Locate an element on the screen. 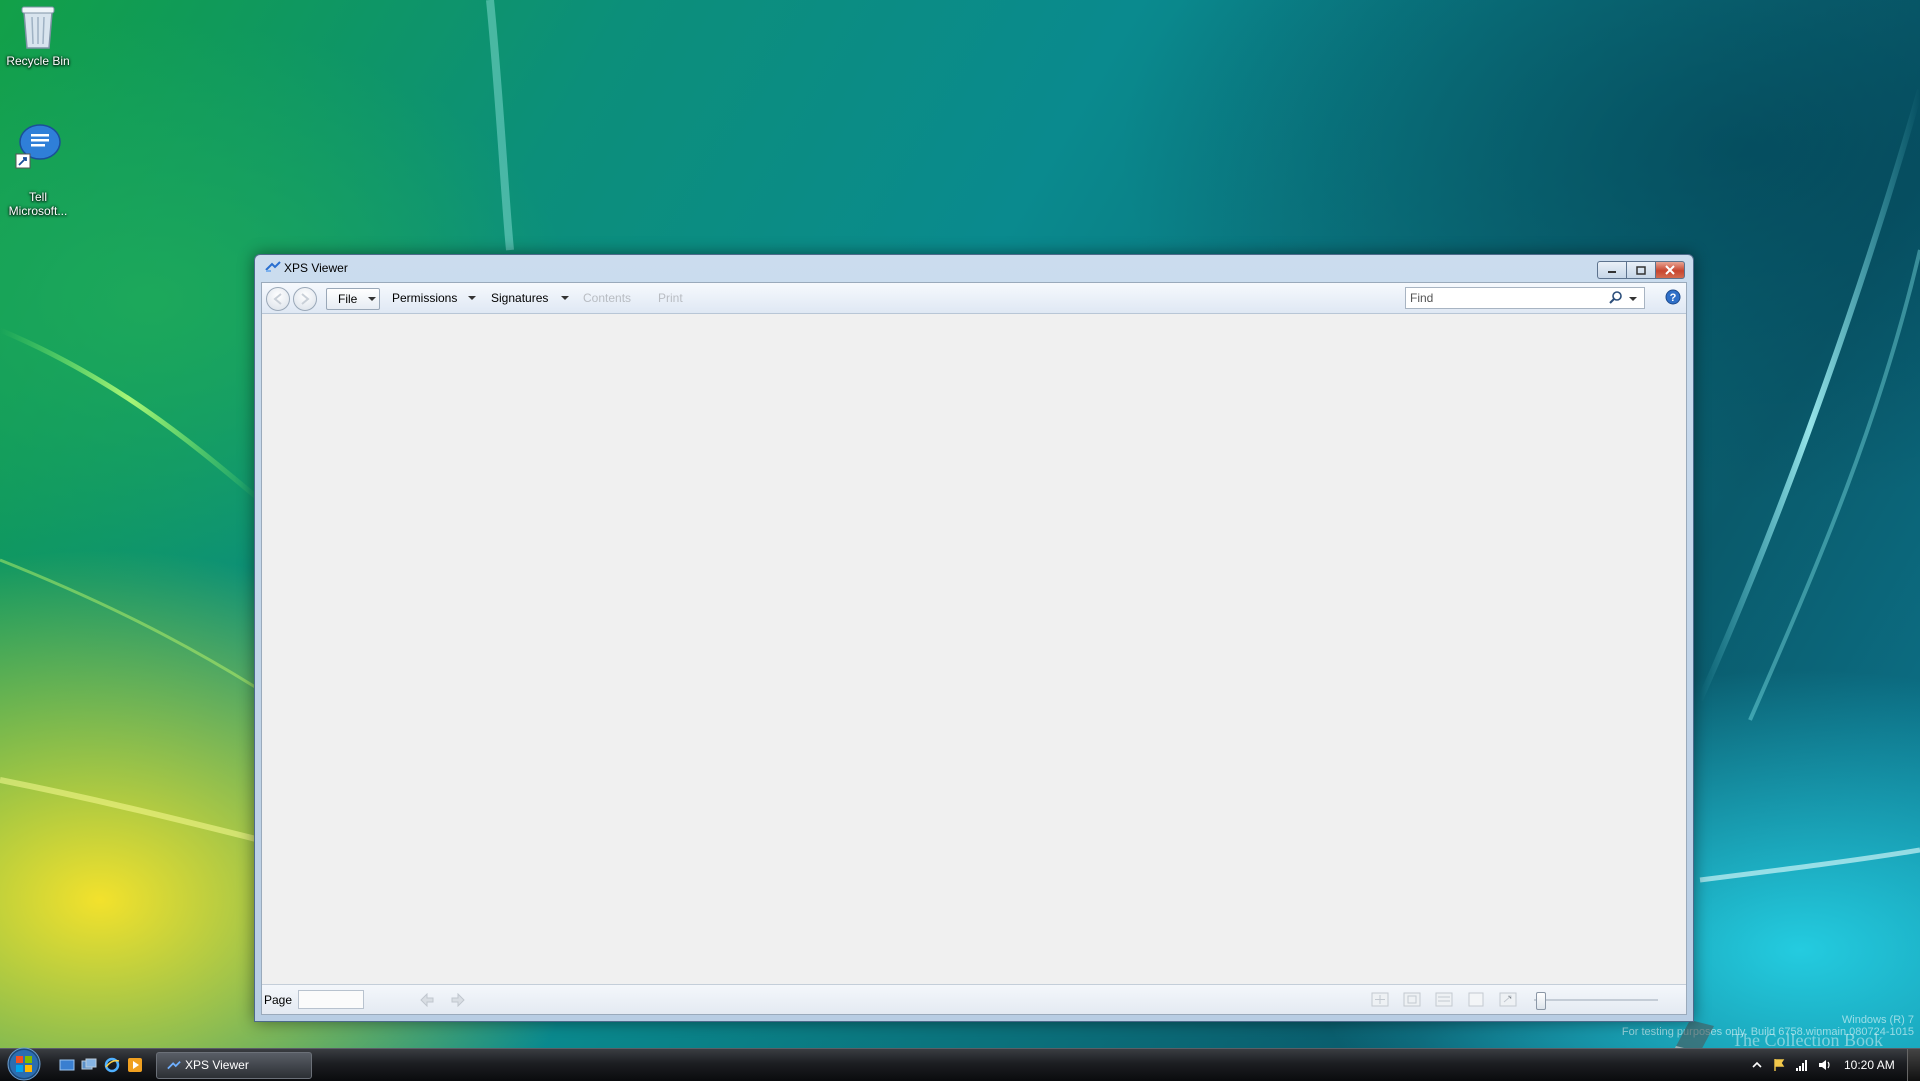 The width and height of the screenshot is (1920, 1082). zoom-slider-track is located at coordinates (1596, 1000).